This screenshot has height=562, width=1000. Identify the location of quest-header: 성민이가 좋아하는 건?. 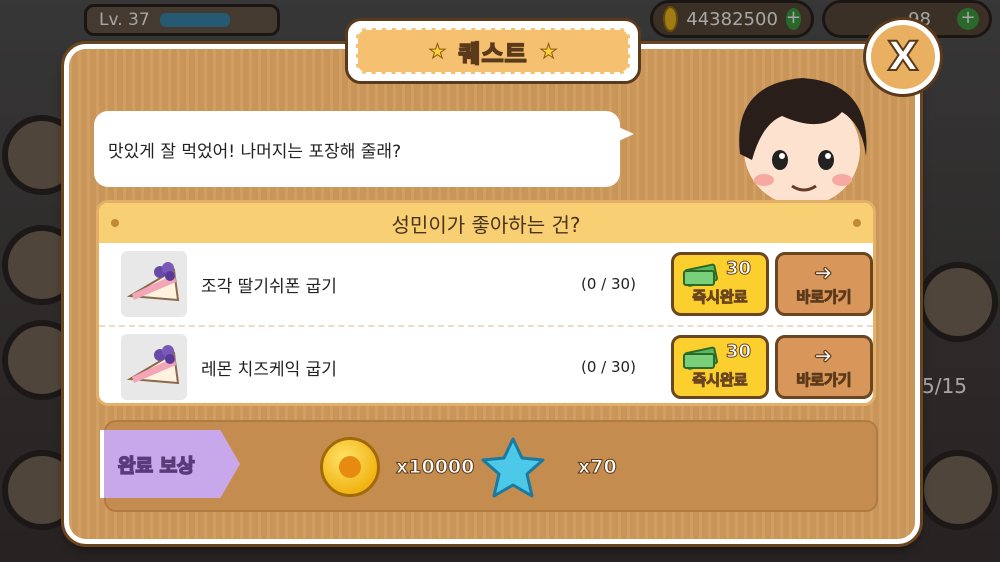
(486, 223).